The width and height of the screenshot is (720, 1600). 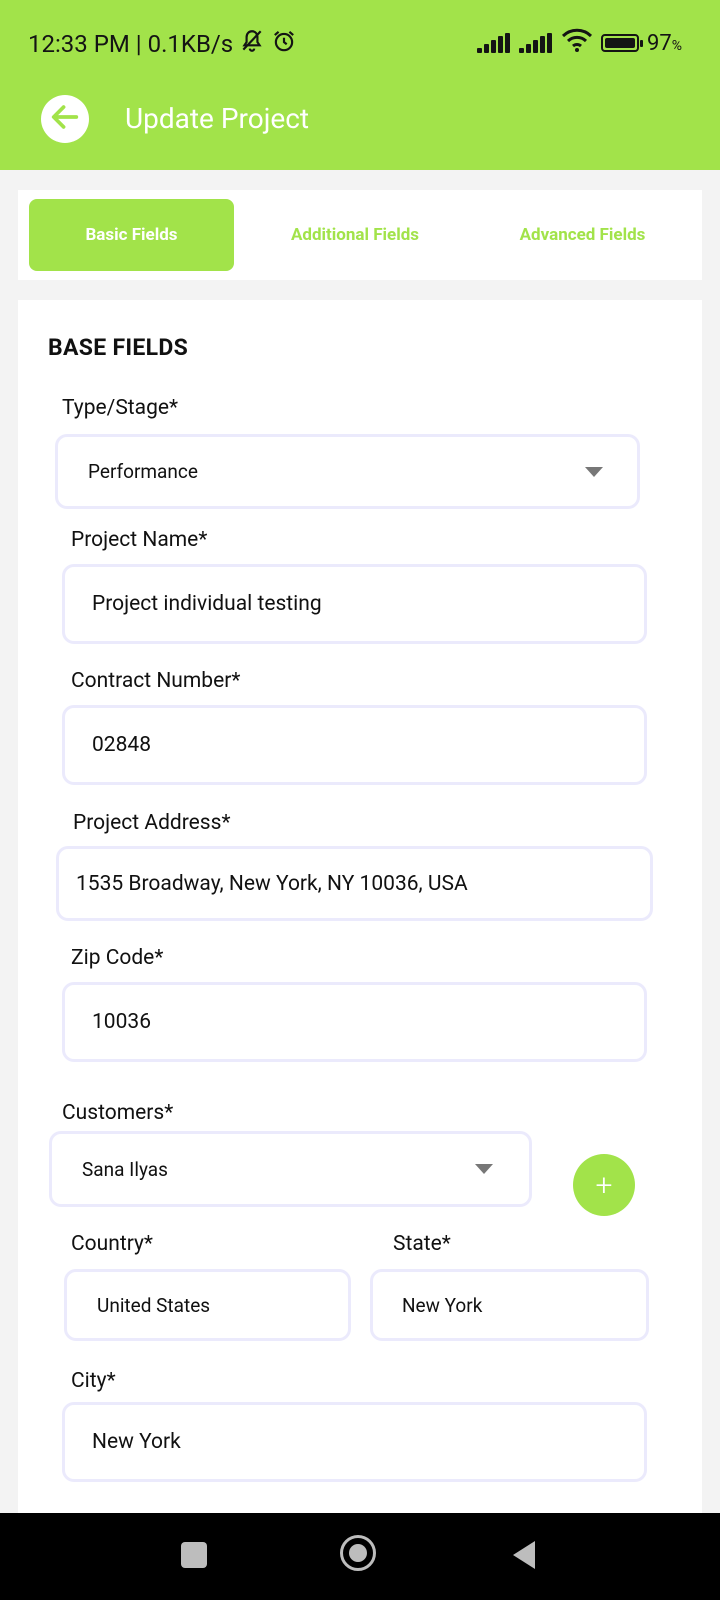 I want to click on back-arrow-icon, so click(x=65, y=119).